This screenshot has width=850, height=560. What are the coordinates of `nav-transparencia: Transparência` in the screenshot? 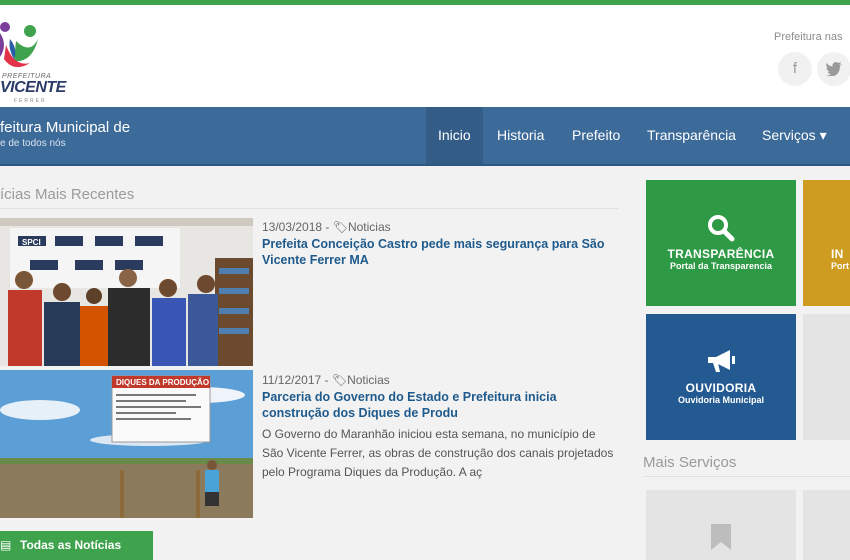 It's located at (691, 135).